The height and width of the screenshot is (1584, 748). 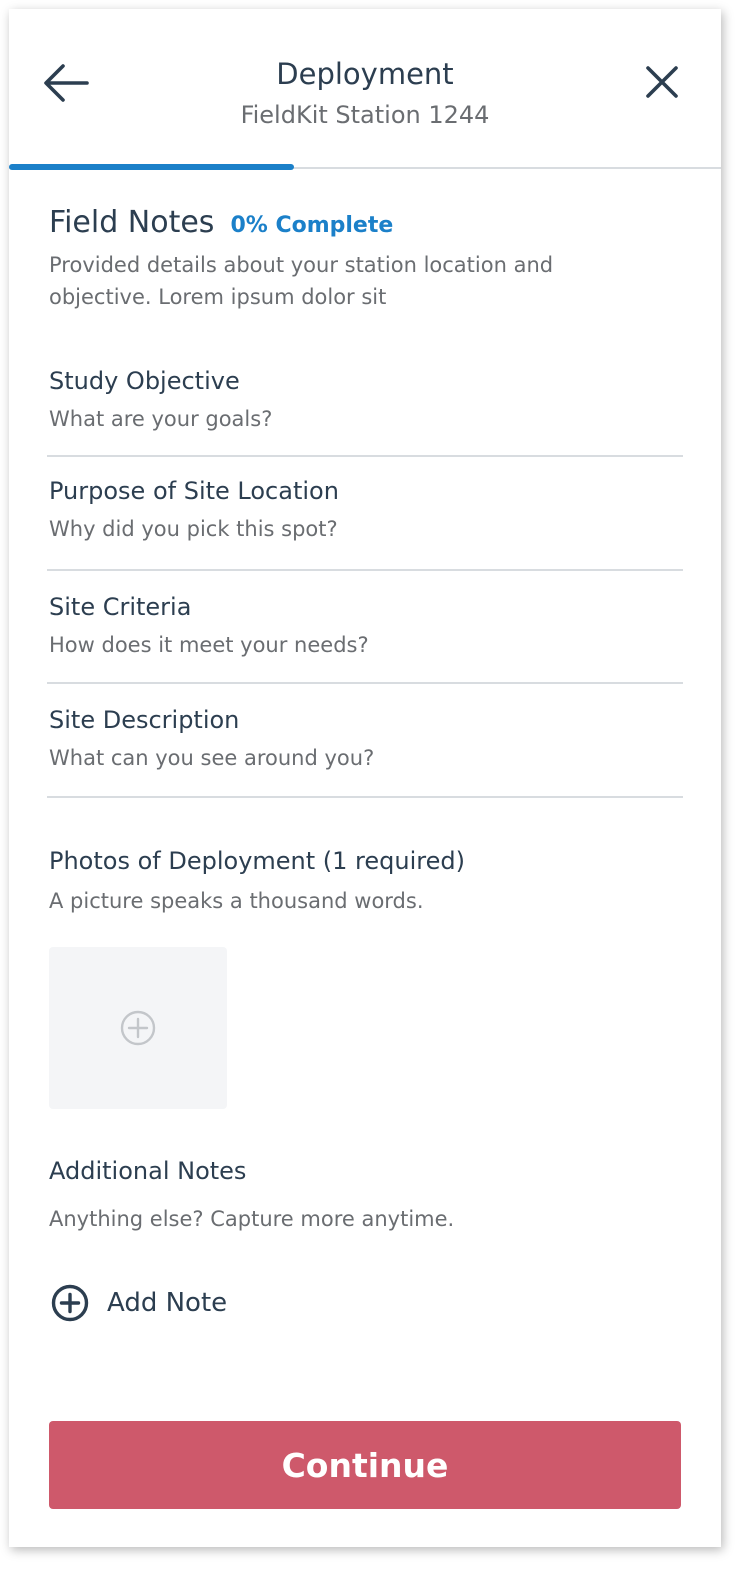 What do you see at coordinates (365, 406) in the screenshot?
I see `field-study-objective: Study Objective What are your goals?` at bounding box center [365, 406].